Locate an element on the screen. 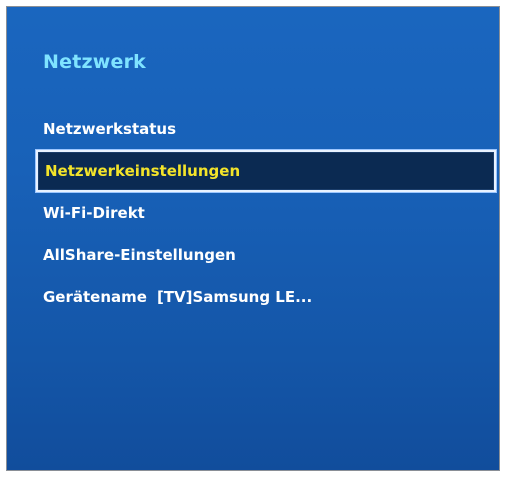 This screenshot has height=478, width=507. menu-item-network-status: Netzwerkstatus is located at coordinates (265, 129).